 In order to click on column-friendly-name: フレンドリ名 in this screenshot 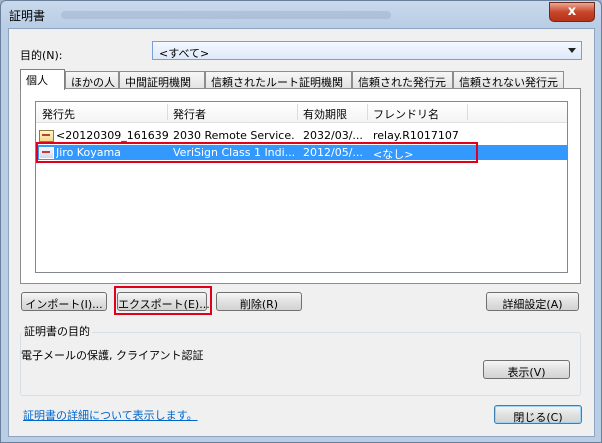, I will do `click(406, 114)`.